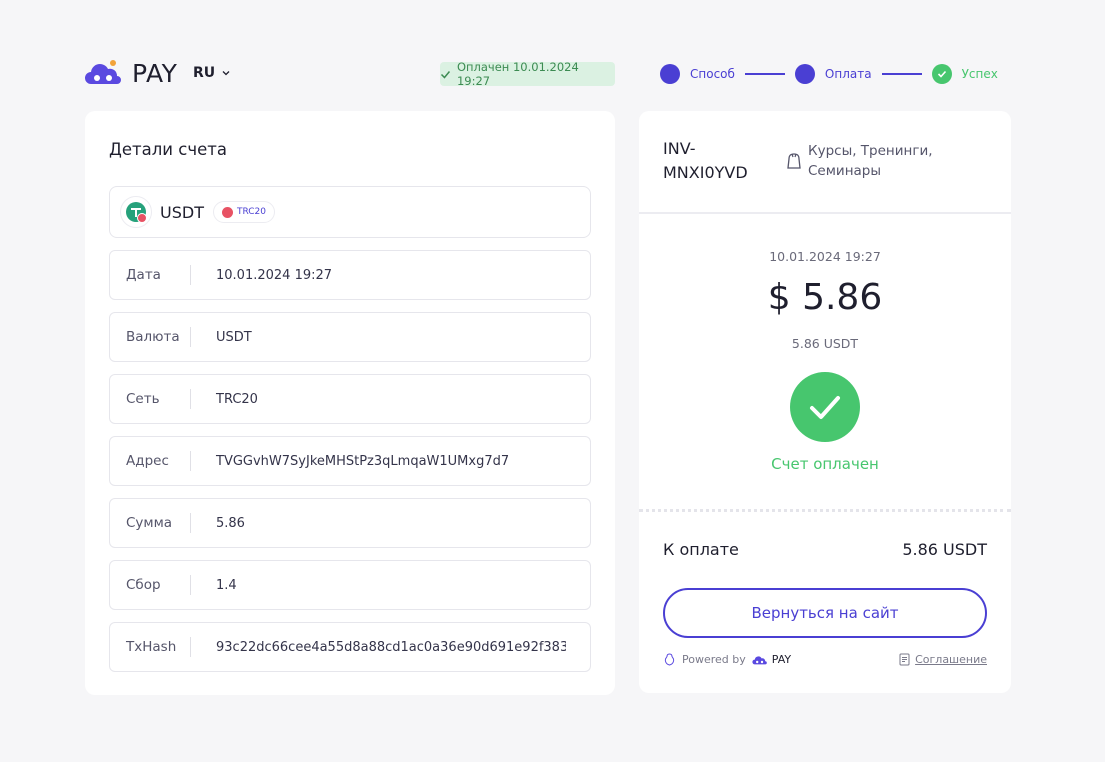  I want to click on chevron-down-icon, so click(226, 73).